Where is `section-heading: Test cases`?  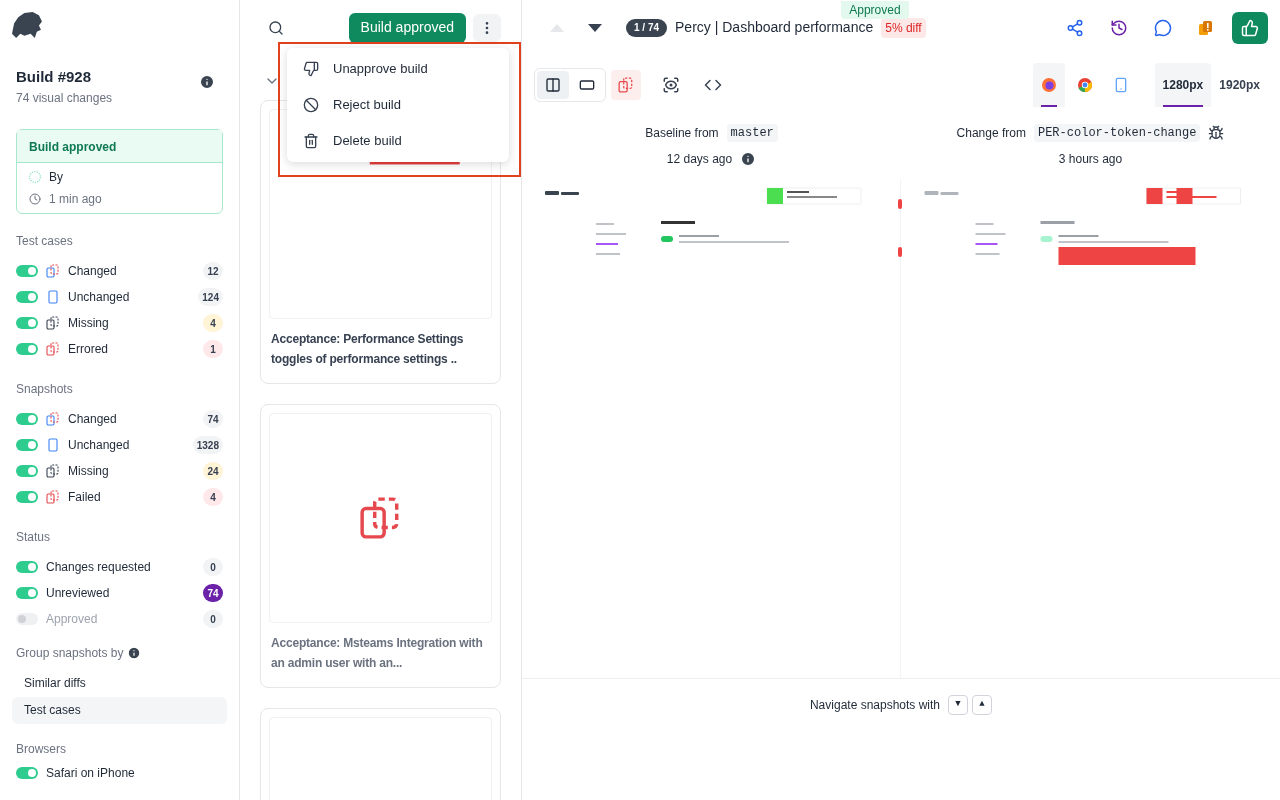 section-heading: Test cases is located at coordinates (45, 241).